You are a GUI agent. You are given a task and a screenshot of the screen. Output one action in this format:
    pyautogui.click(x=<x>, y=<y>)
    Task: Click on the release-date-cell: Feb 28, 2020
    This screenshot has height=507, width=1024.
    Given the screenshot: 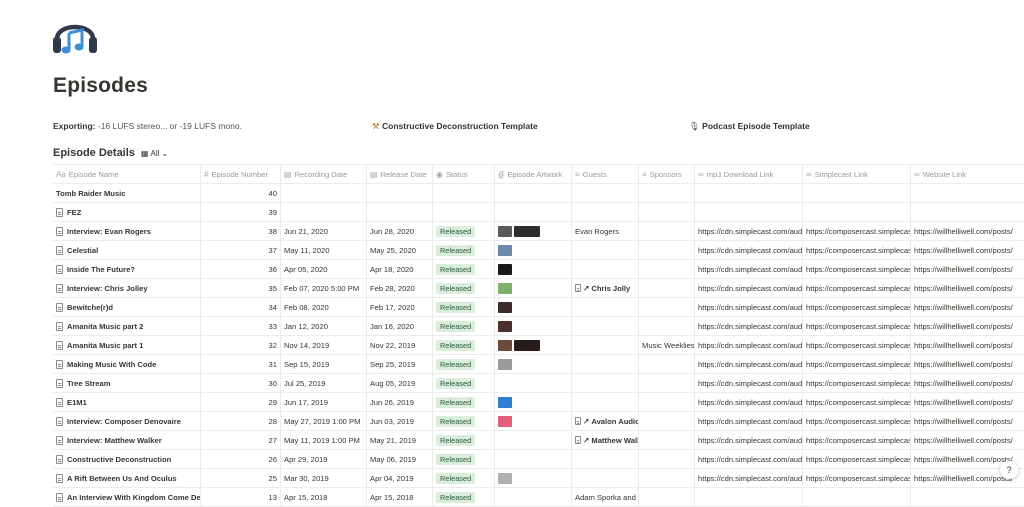 What is the action you would take?
    pyautogui.click(x=400, y=288)
    